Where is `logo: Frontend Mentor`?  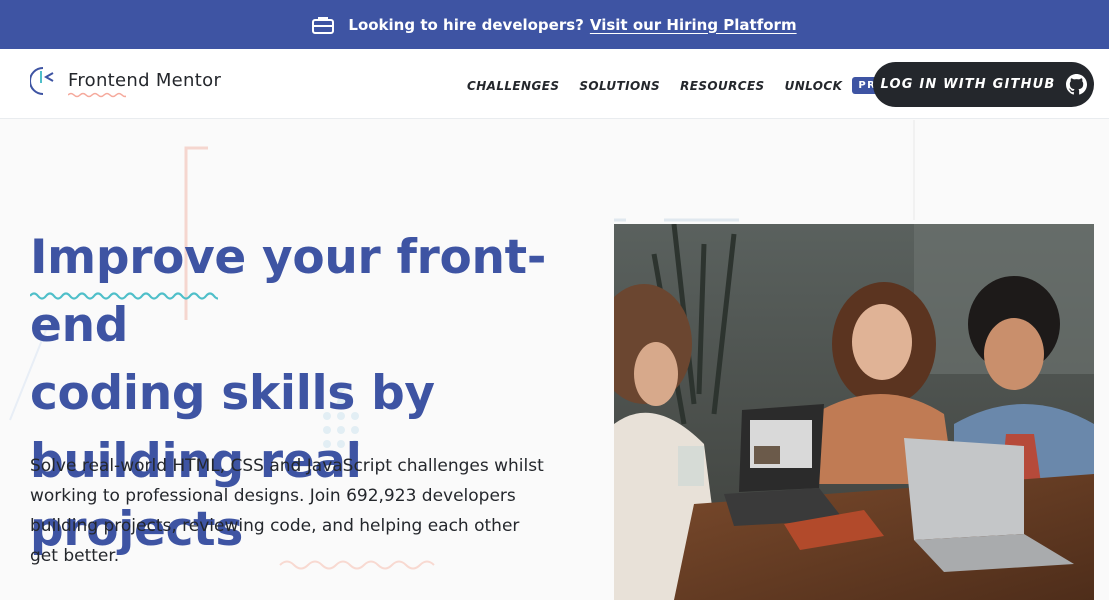 logo: Frontend Mentor is located at coordinates (126, 81).